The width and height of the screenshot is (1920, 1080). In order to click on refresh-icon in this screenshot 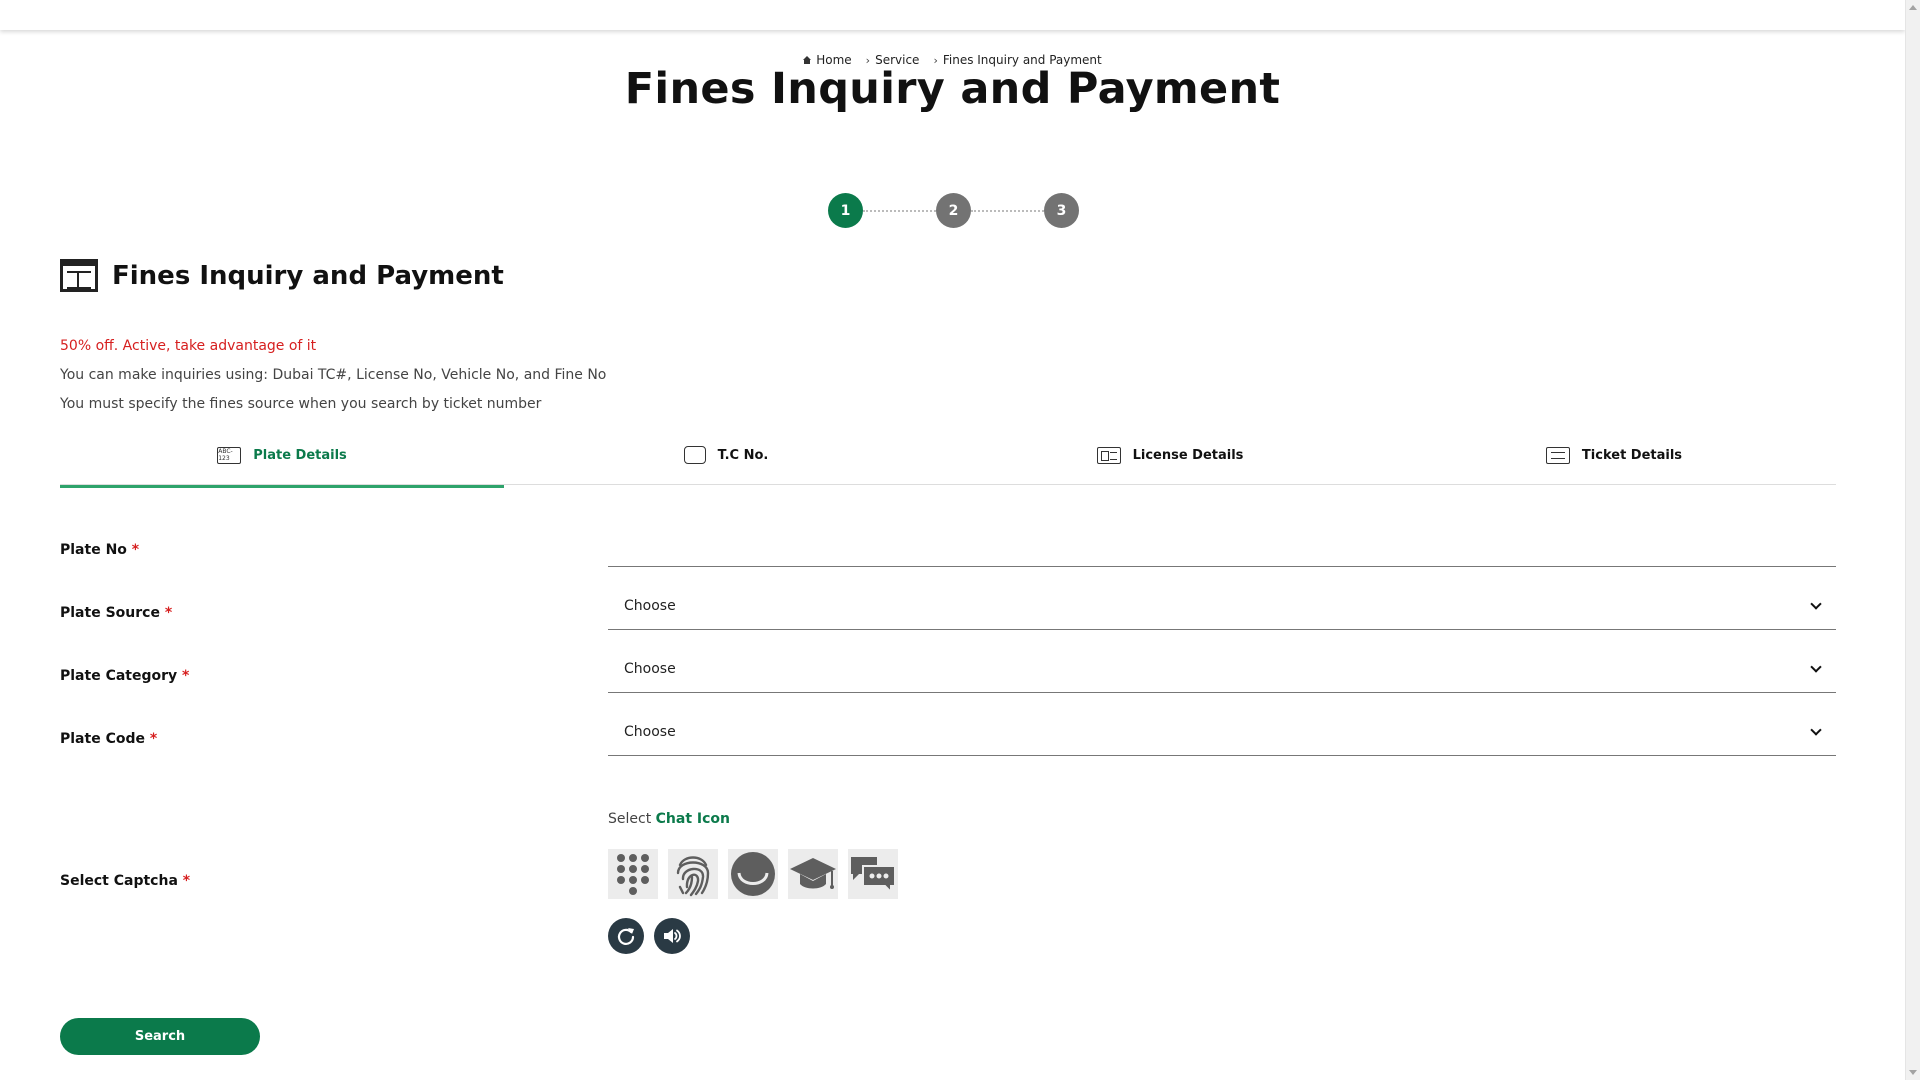, I will do `click(626, 936)`.